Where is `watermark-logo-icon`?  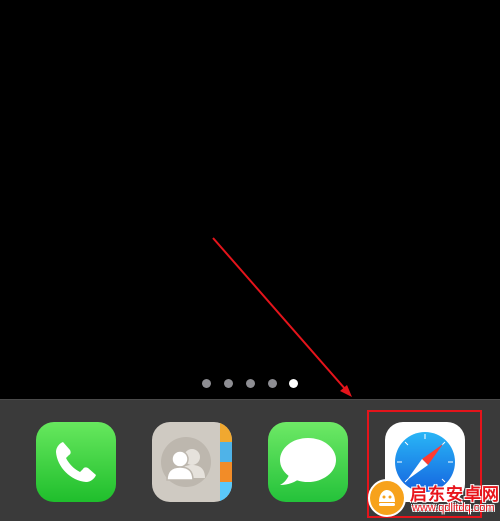 watermark-logo-icon is located at coordinates (387, 498).